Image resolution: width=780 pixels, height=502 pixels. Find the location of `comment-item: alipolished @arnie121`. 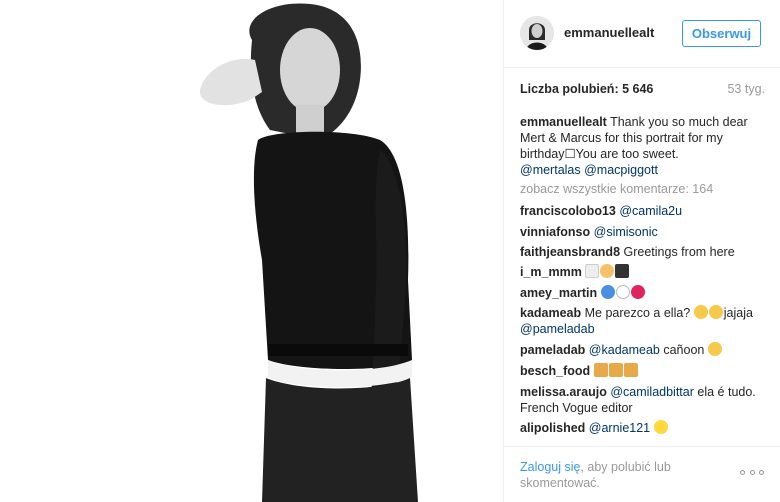

comment-item: alipolished @arnie121 is located at coordinates (642, 428).